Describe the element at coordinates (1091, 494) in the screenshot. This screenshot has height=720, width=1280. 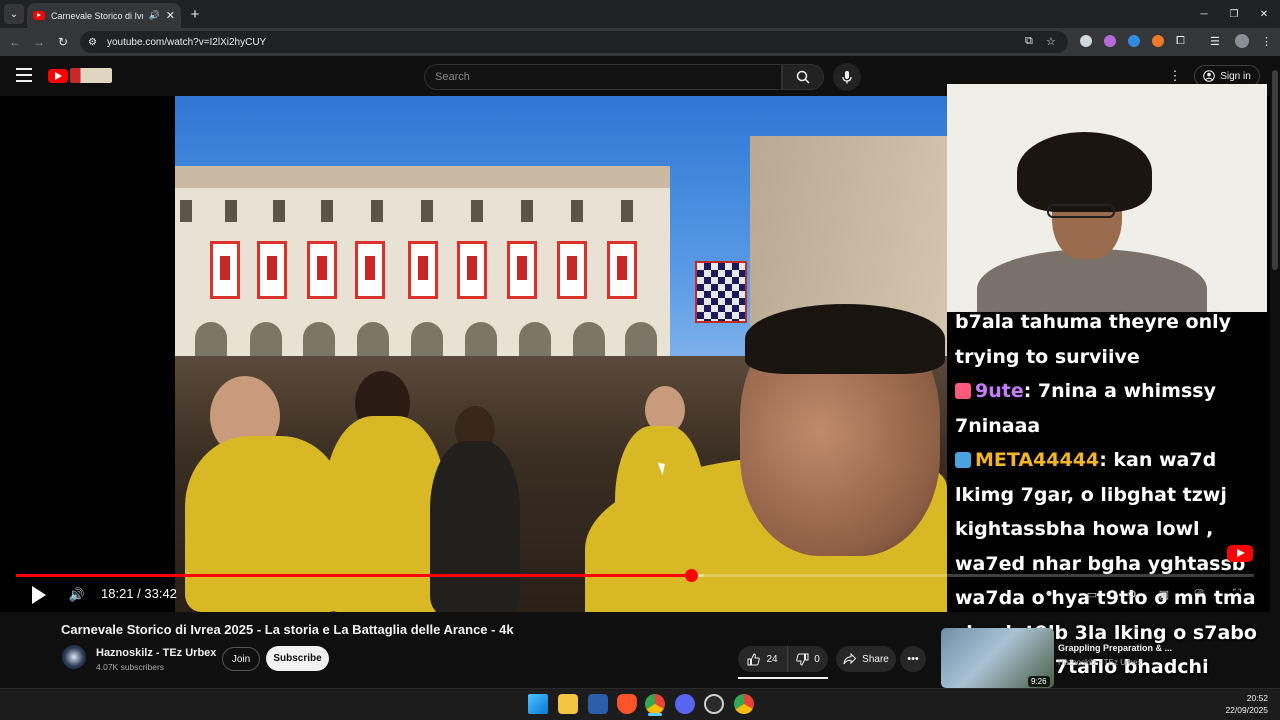
I see `chat-message-line: lkimg 7gar, o libghat tzwj` at that location.